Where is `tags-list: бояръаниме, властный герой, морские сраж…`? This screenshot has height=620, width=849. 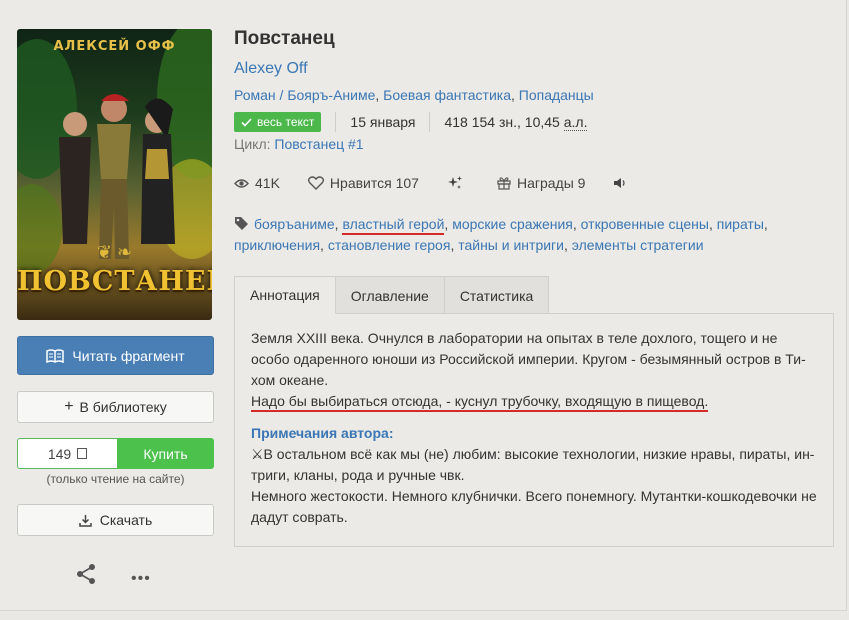 tags-list: бояръаниме, властный герой, морские сраж… is located at coordinates (501, 234).